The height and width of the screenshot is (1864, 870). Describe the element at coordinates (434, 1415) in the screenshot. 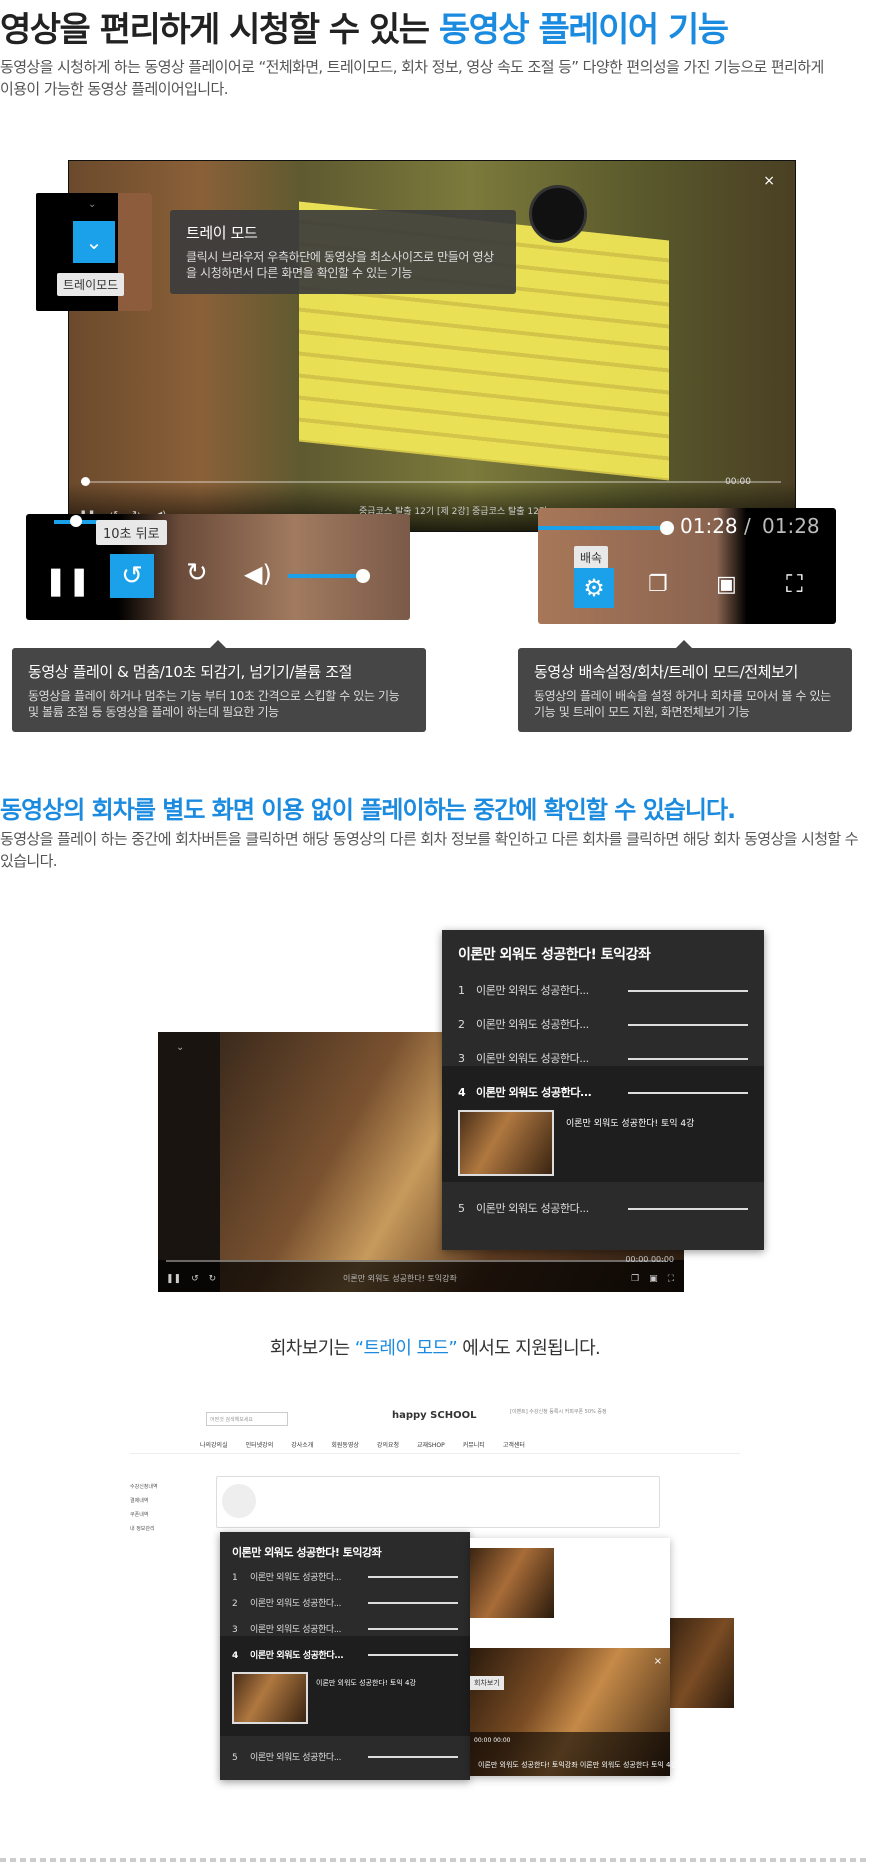

I see `site-logo: happy SCHOOL` at that location.